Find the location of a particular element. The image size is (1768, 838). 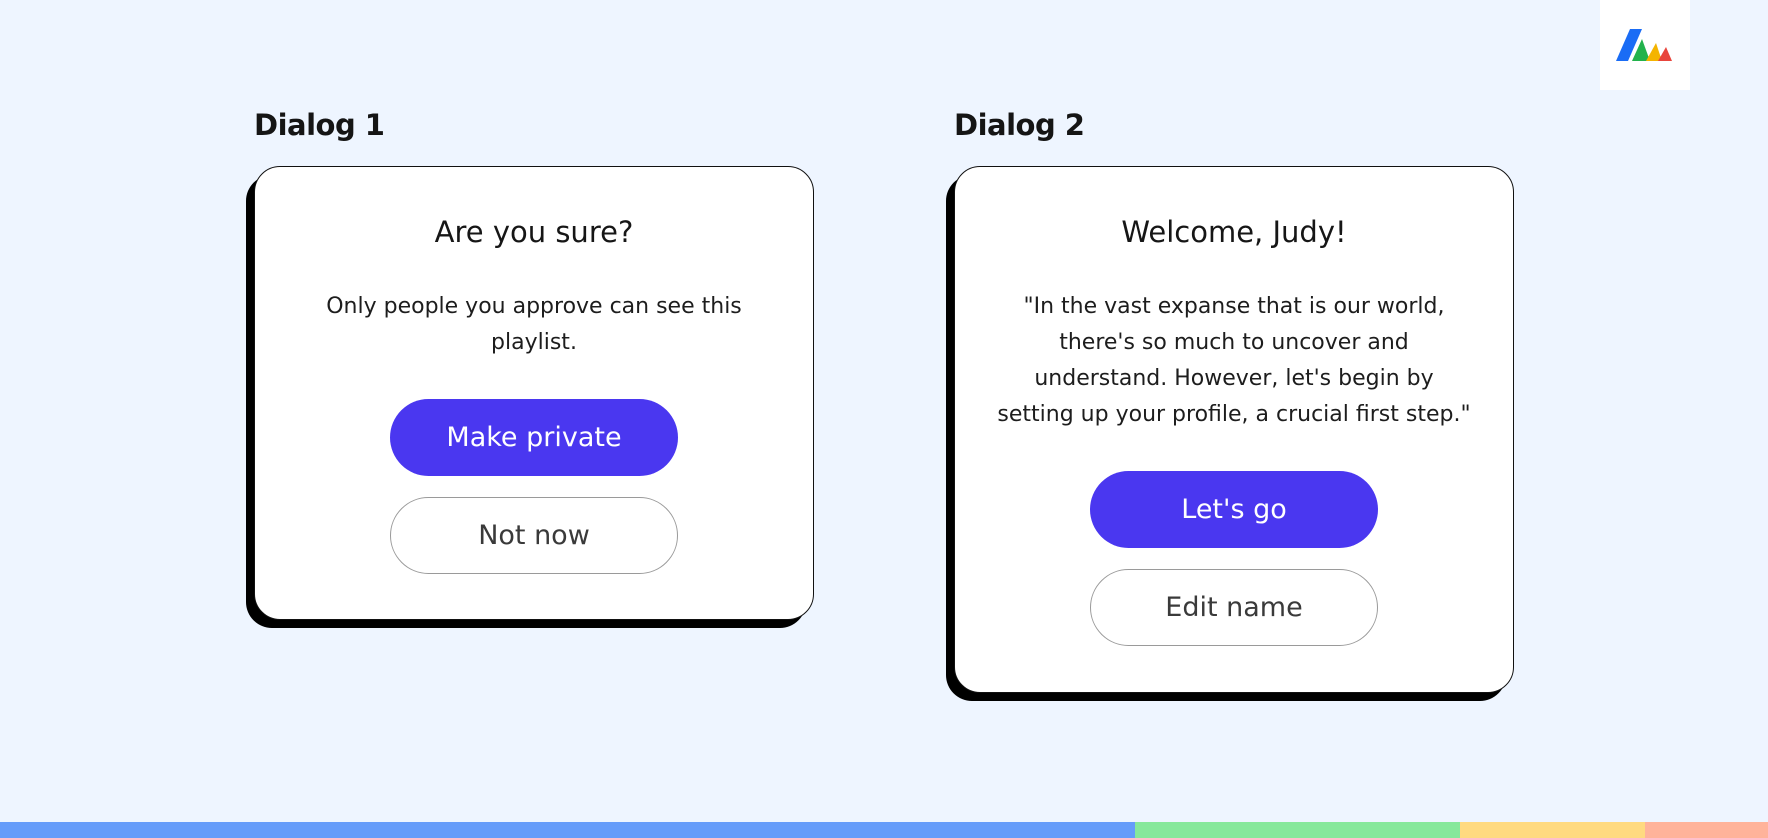

edit-name-button: Edit name is located at coordinates (1234, 607).